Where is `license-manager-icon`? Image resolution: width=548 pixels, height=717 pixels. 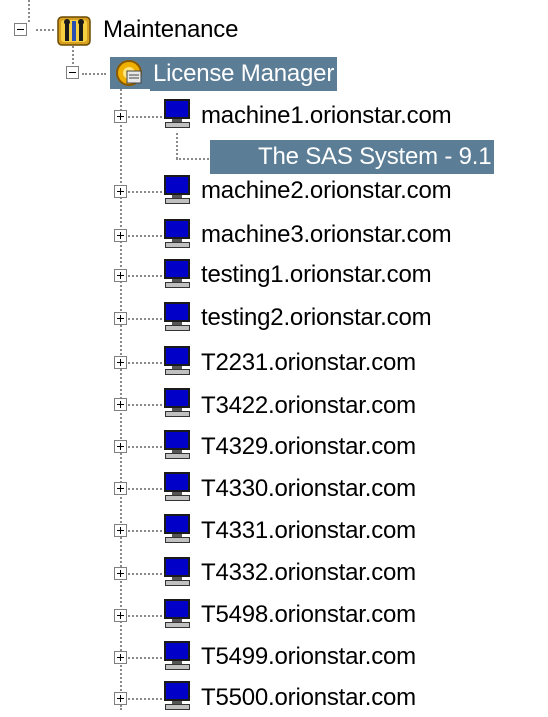 license-manager-icon is located at coordinates (130, 73).